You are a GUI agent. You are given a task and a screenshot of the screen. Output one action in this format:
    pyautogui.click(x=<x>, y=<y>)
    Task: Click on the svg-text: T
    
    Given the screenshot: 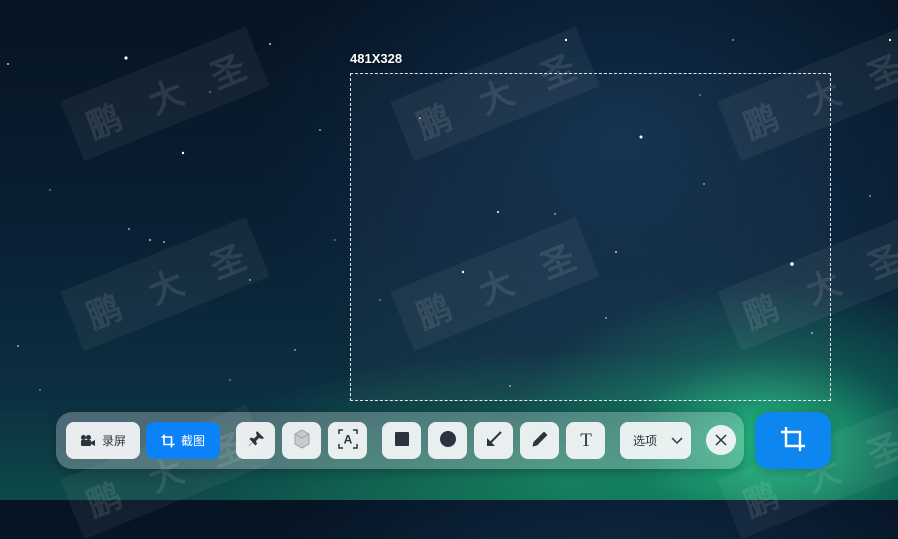 What is the action you would take?
    pyautogui.click(x=586, y=439)
    